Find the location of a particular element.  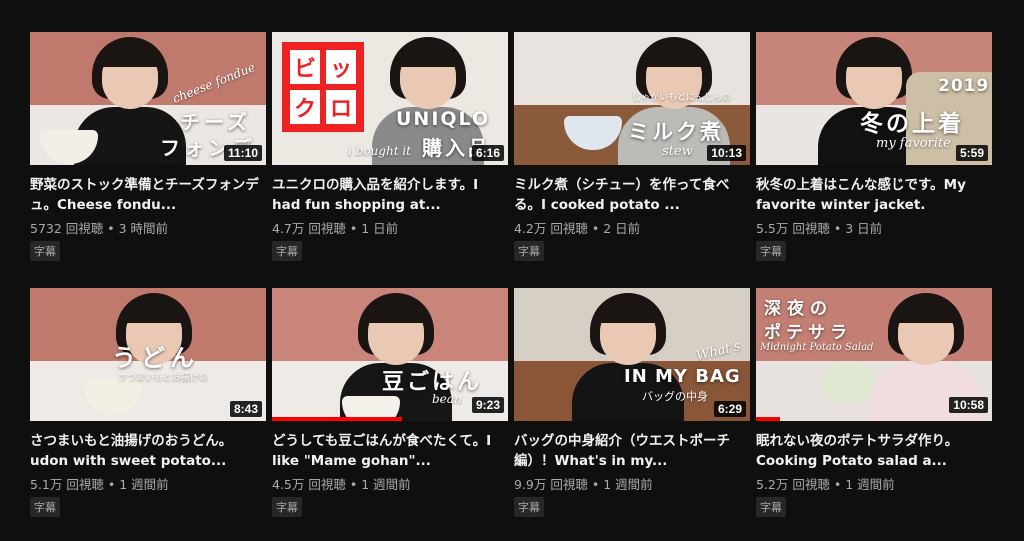

thumbnail-small-text: さつまいもとお揚げの is located at coordinates (163, 378).